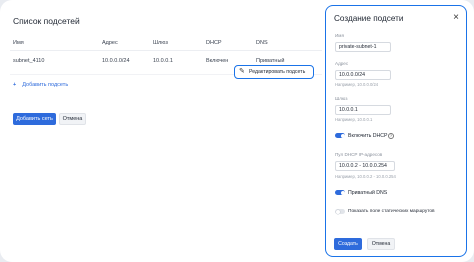 This screenshot has width=474, height=262. I want to click on column-header-dhcp: DHCP, so click(214, 43).